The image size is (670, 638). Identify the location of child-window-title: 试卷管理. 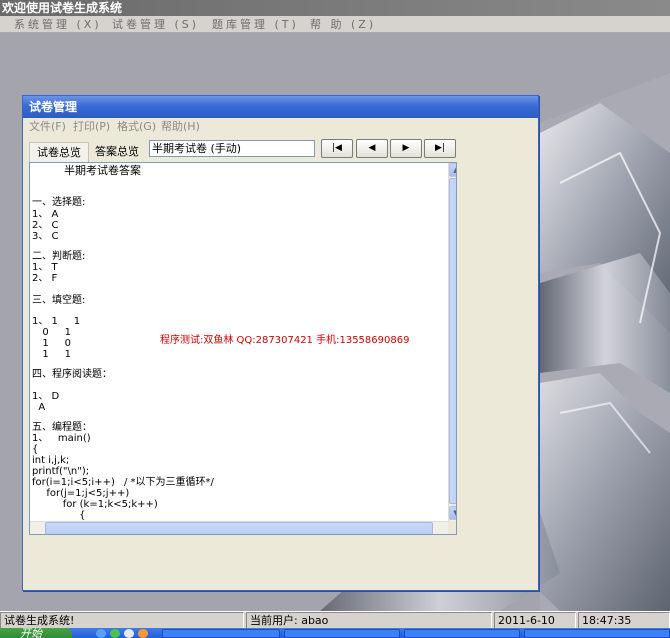
(280, 107).